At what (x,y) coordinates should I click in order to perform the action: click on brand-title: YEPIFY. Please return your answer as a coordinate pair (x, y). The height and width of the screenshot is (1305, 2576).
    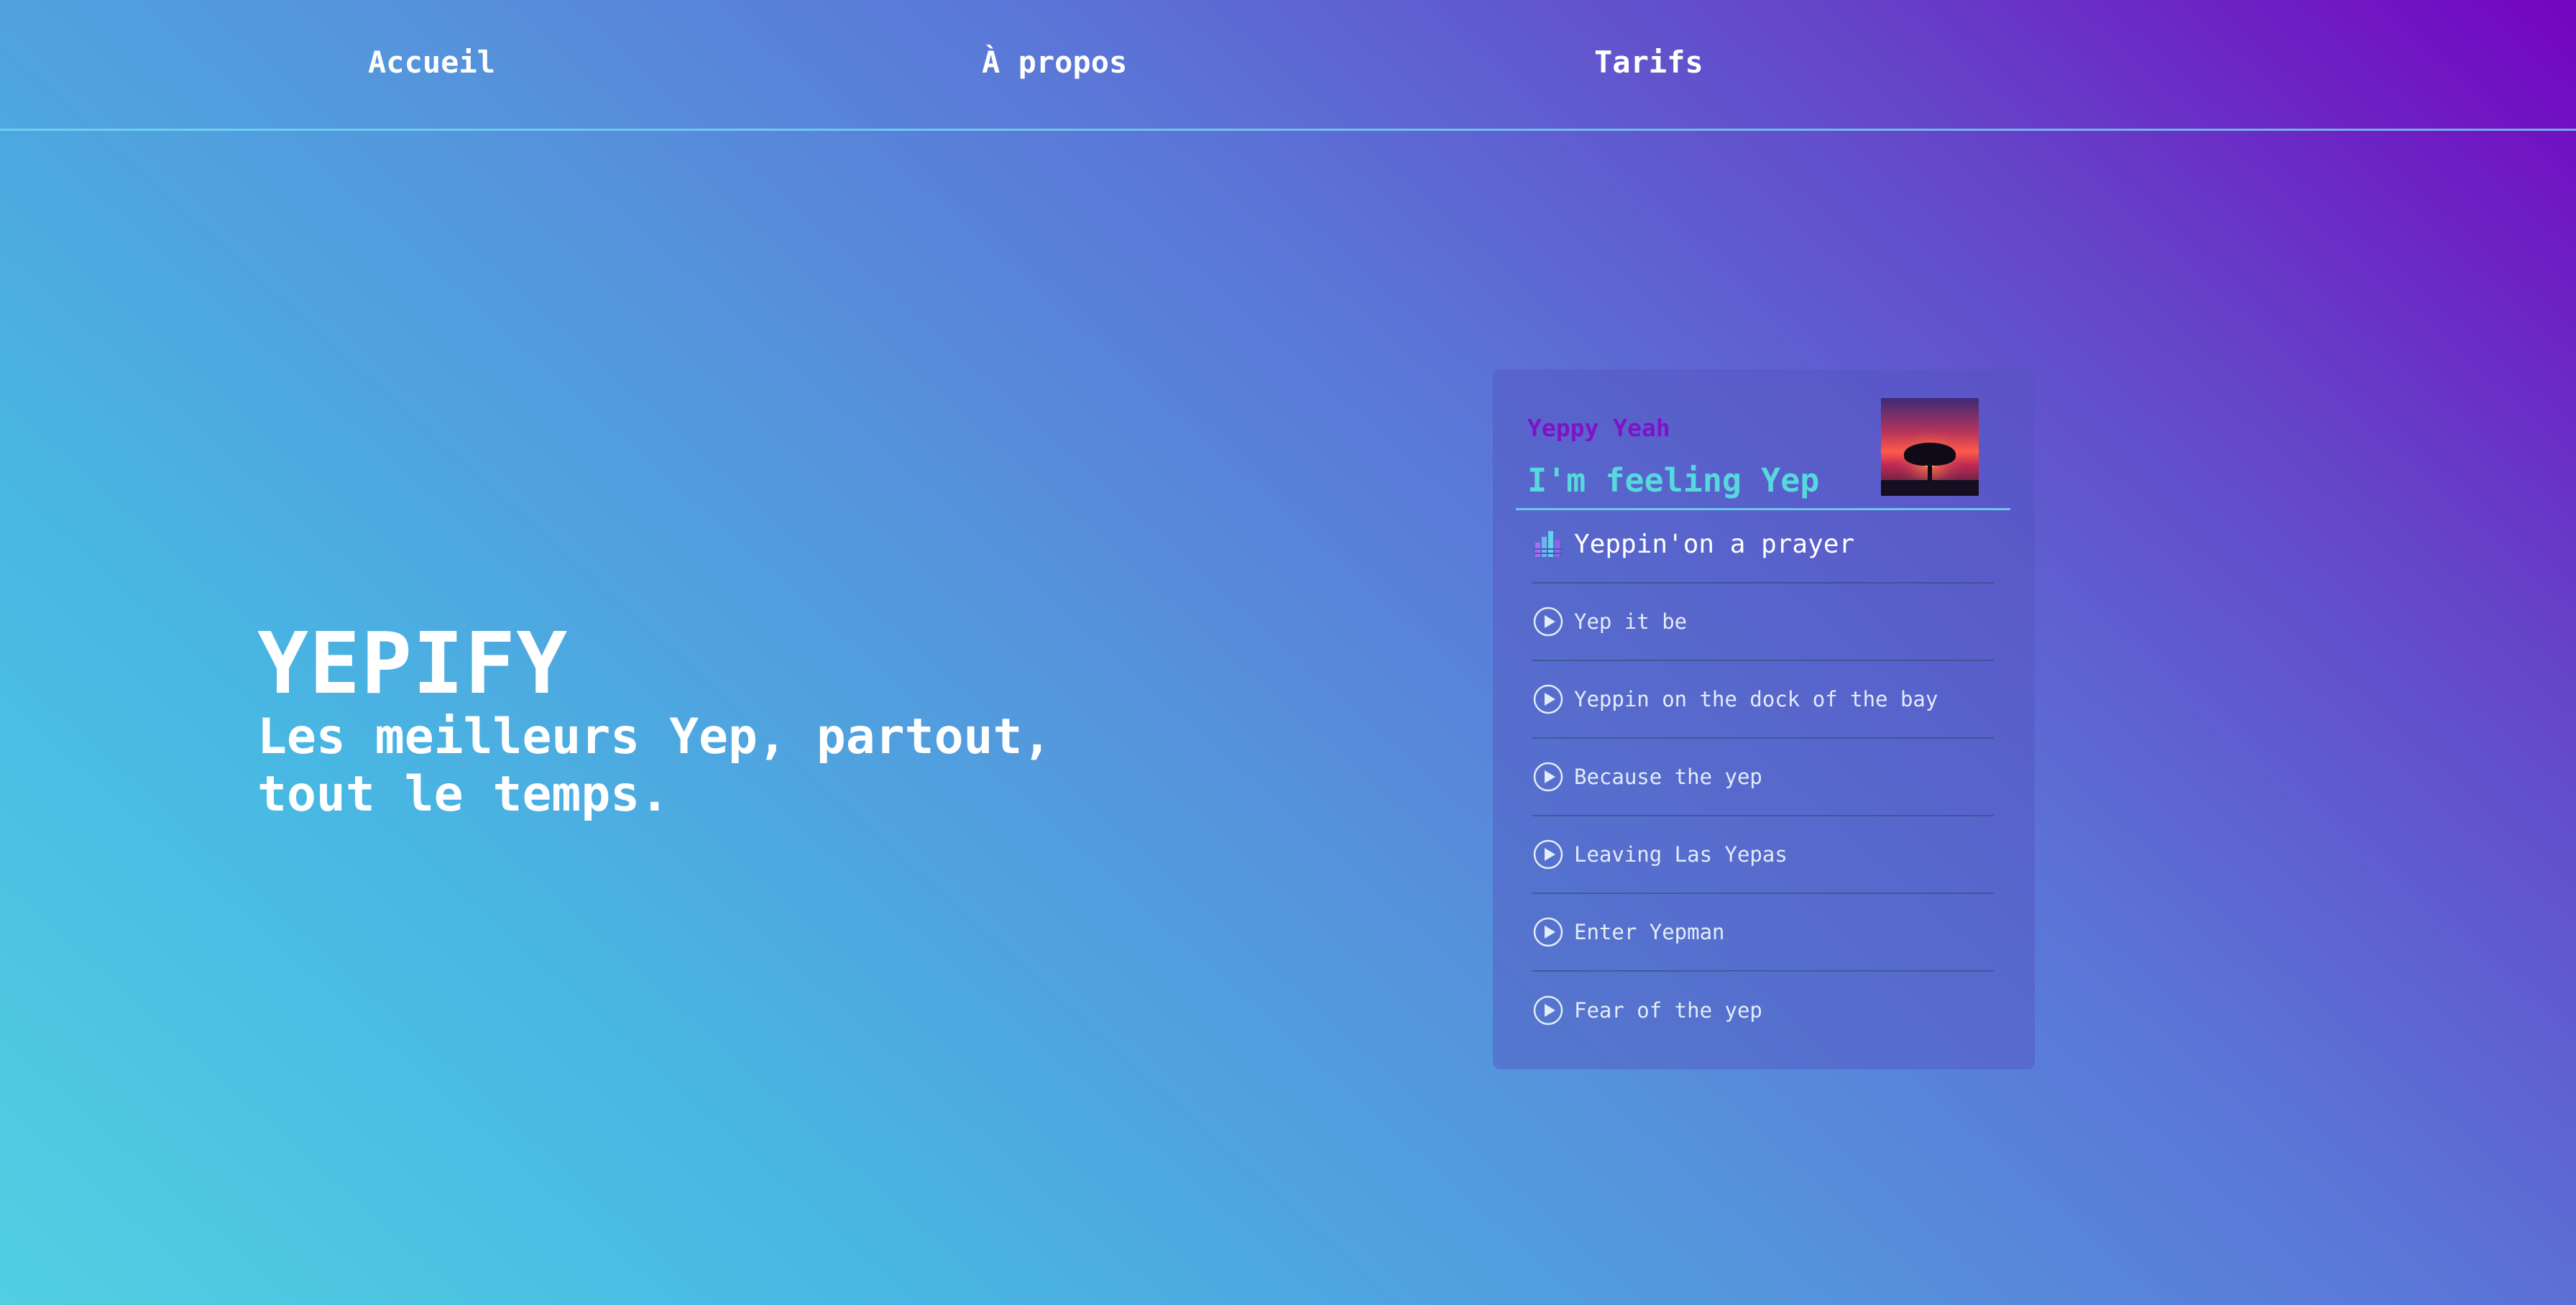
    Looking at the image, I should click on (413, 663).